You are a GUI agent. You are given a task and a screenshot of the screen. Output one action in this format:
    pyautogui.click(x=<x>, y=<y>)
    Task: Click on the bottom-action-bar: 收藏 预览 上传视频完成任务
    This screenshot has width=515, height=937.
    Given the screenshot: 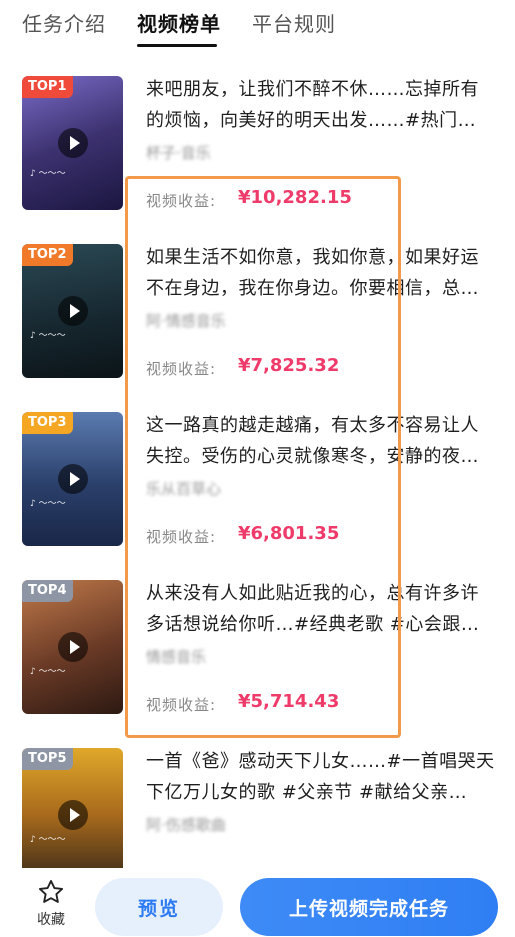 What is the action you would take?
    pyautogui.click(x=257, y=902)
    